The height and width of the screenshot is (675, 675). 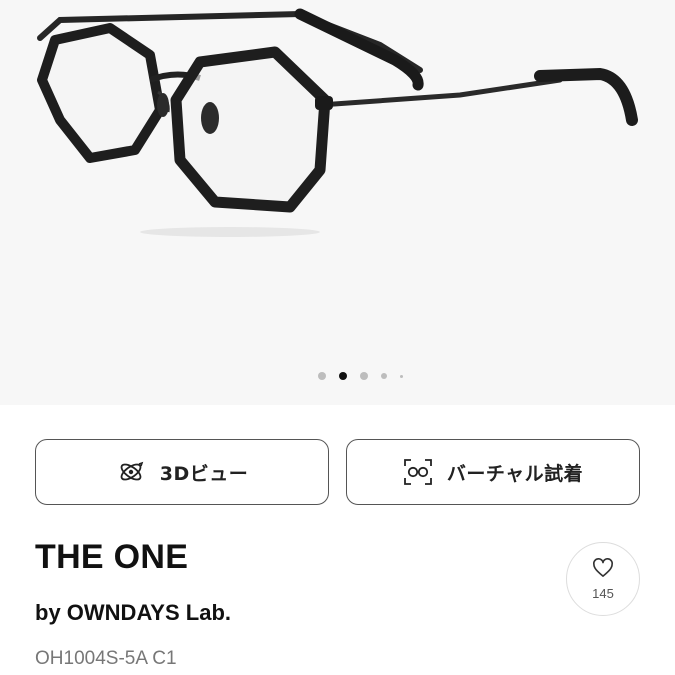 I want to click on carousel-dot-active, so click(x=342, y=376).